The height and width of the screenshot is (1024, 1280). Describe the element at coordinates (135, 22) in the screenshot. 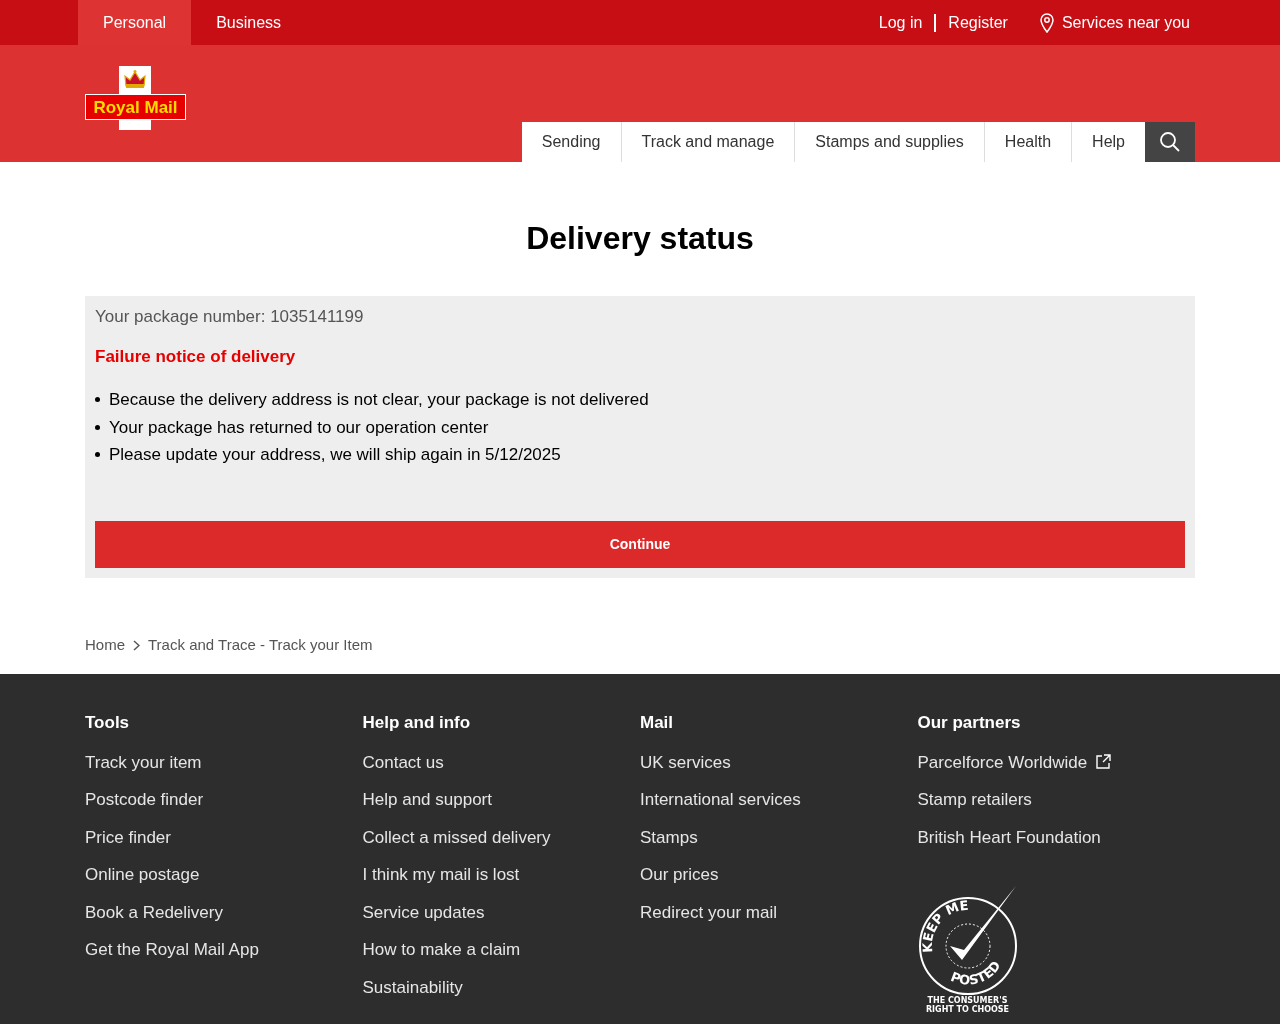

I see `audience-tab: Personal` at that location.